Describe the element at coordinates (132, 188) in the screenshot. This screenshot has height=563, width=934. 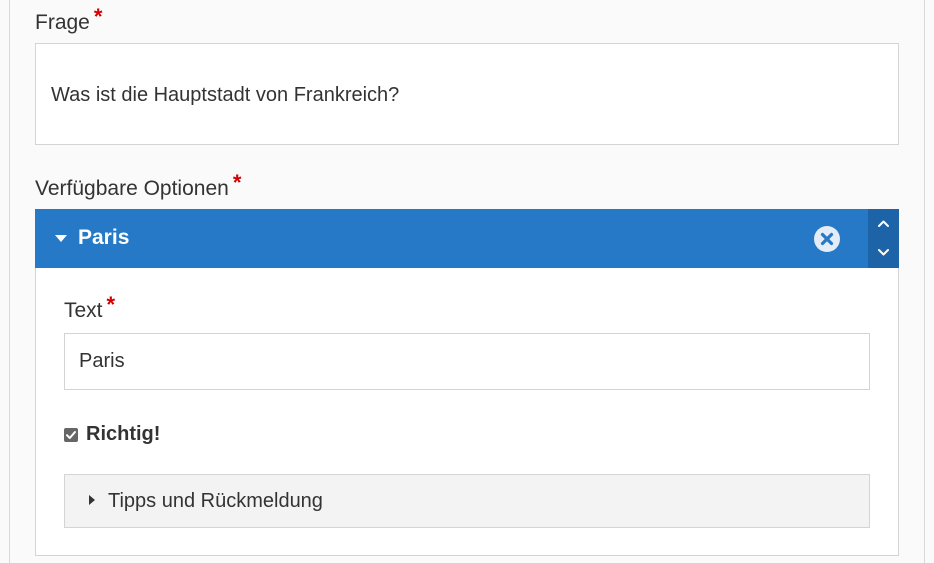
I see `options-label-text: Verfügbare Optionen` at that location.